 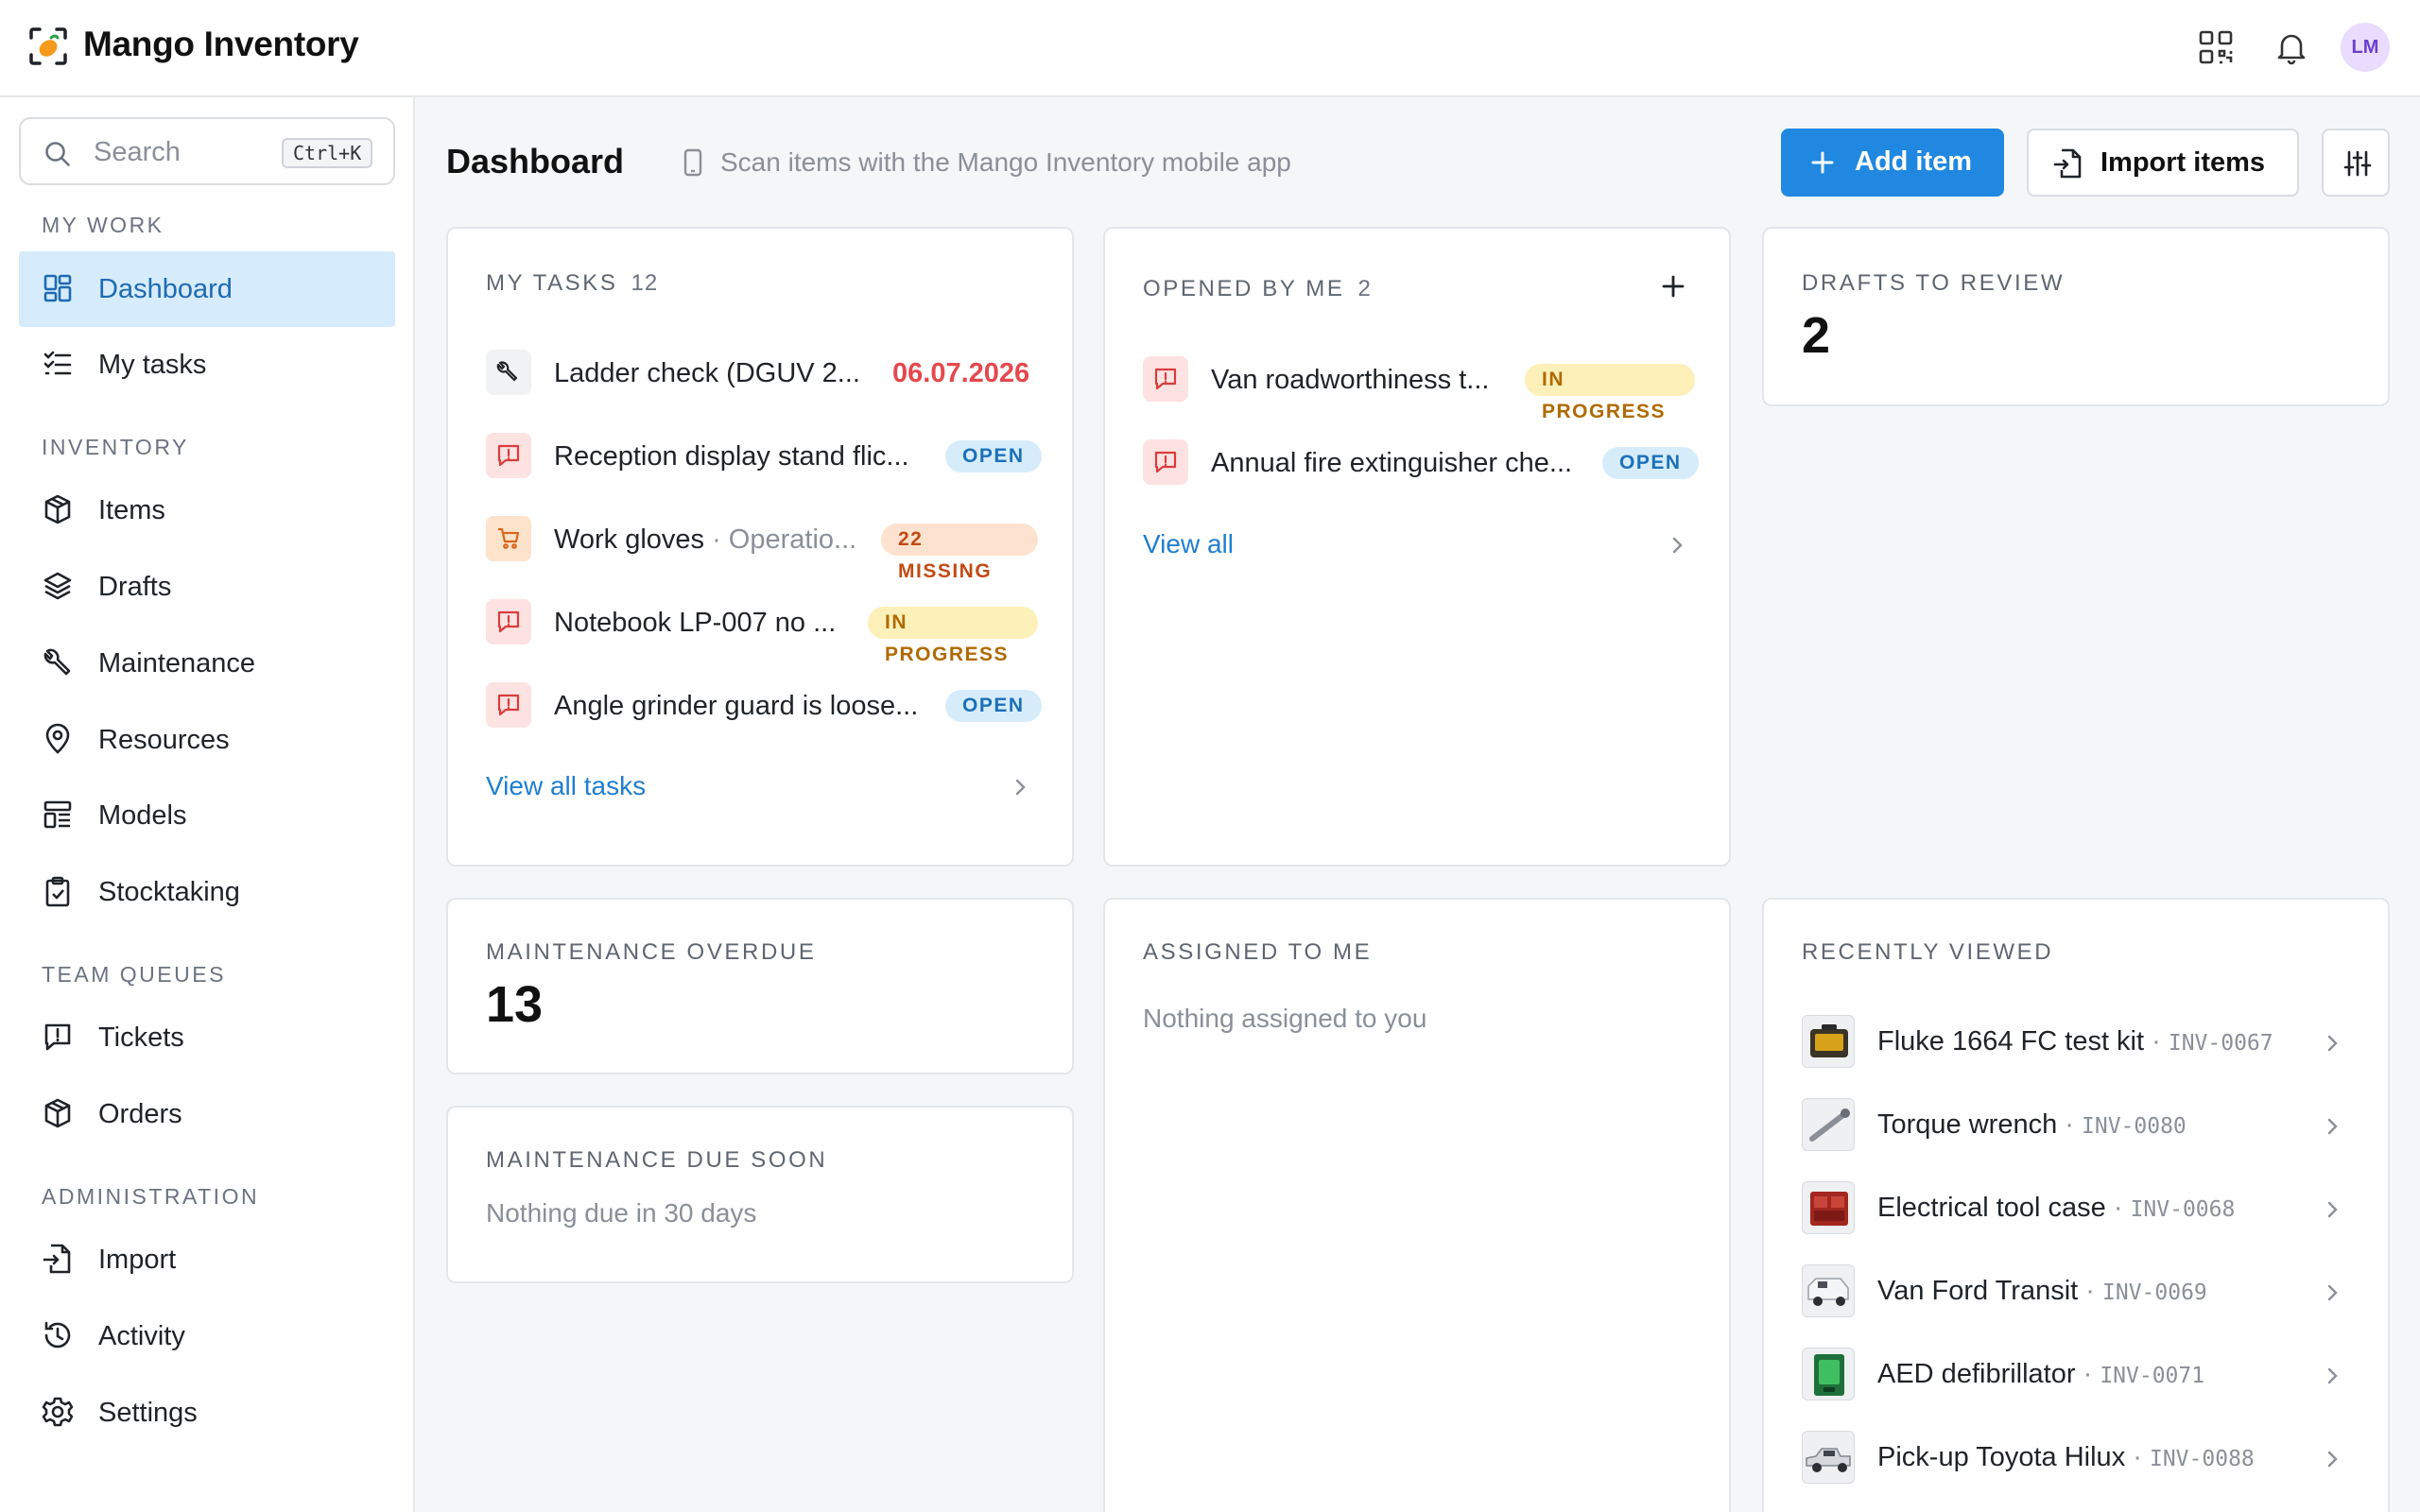 I want to click on search-input: Search Ctrl+K, so click(x=207, y=151).